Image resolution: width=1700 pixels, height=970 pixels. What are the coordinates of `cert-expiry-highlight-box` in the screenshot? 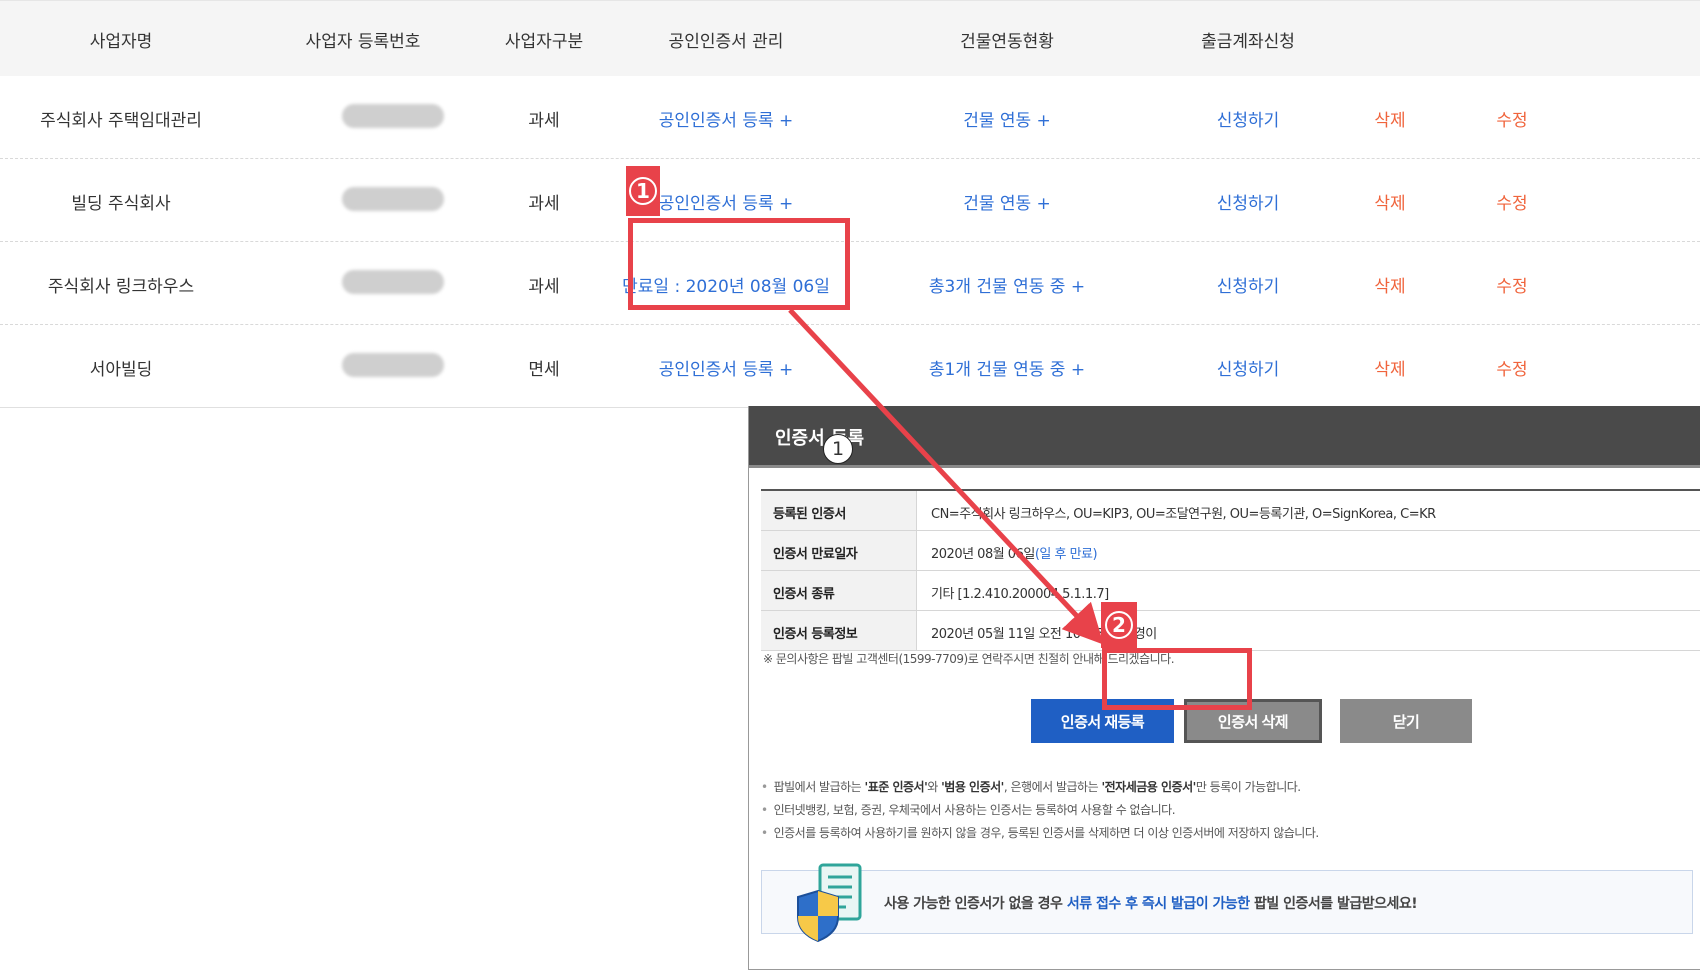 It's located at (739, 264).